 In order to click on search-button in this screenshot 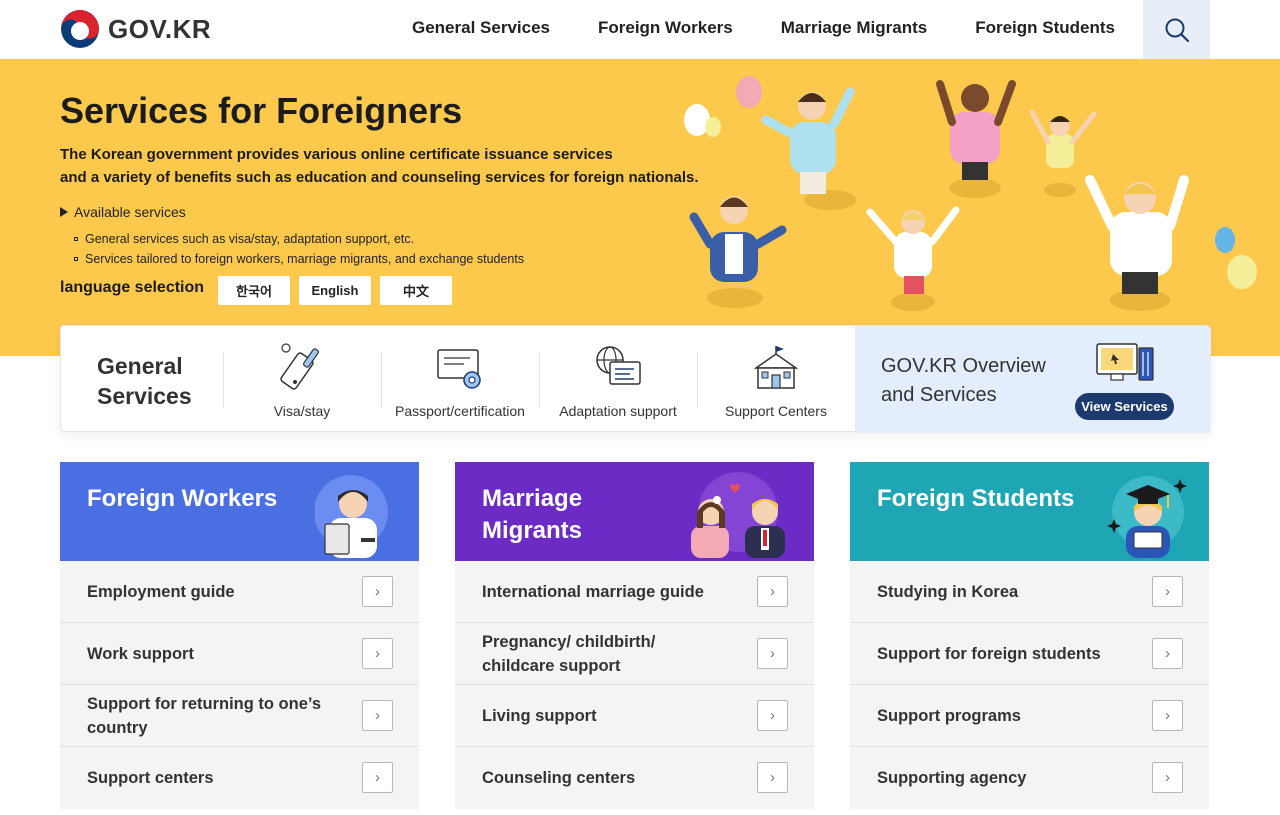, I will do `click(1176, 29)`.